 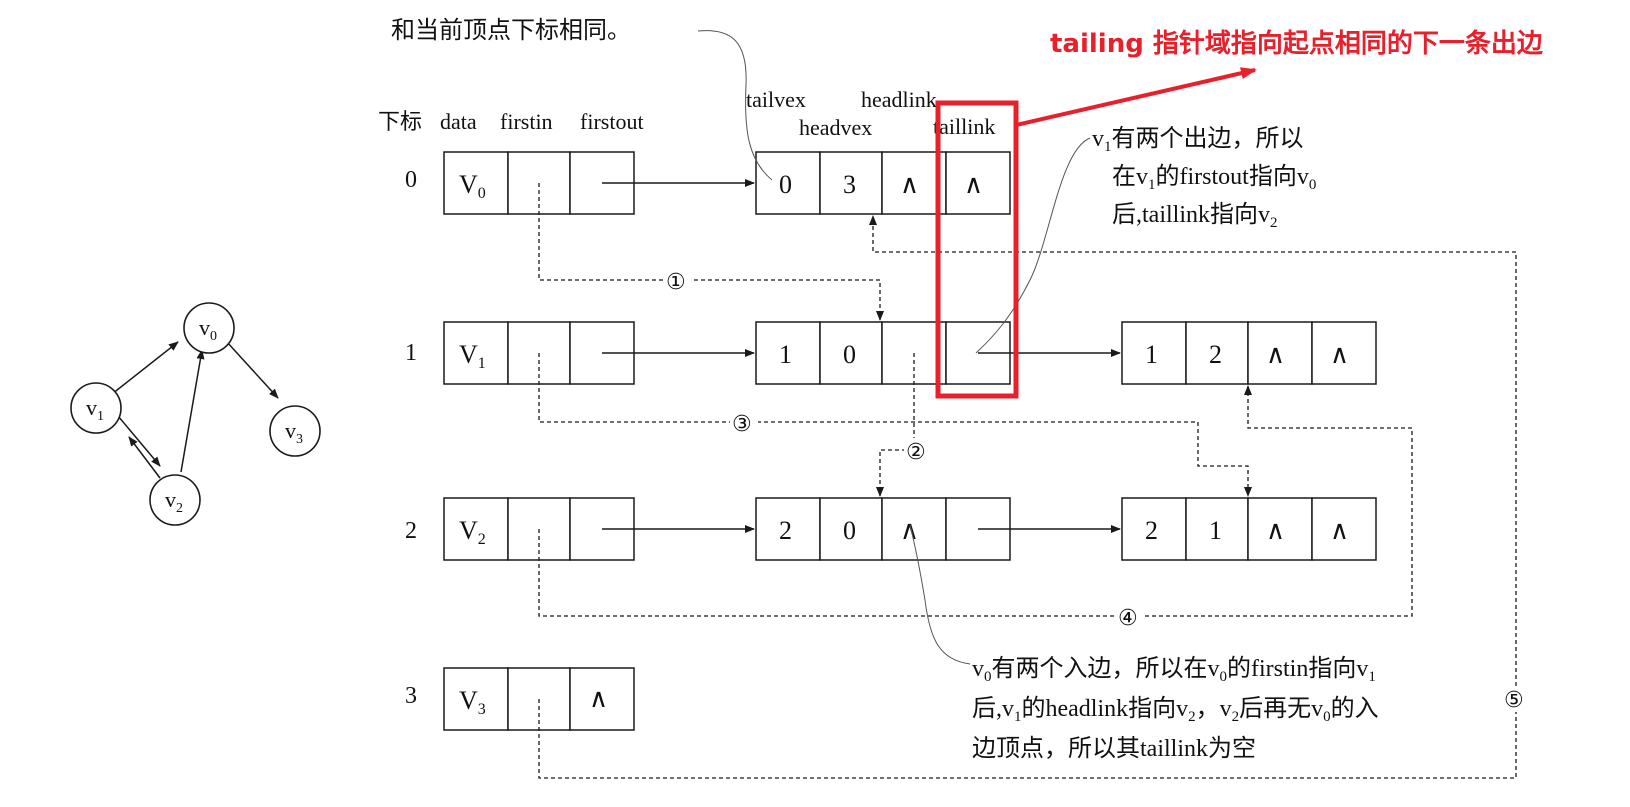 I want to click on graph-node-v1: v1, so click(x=96, y=408).